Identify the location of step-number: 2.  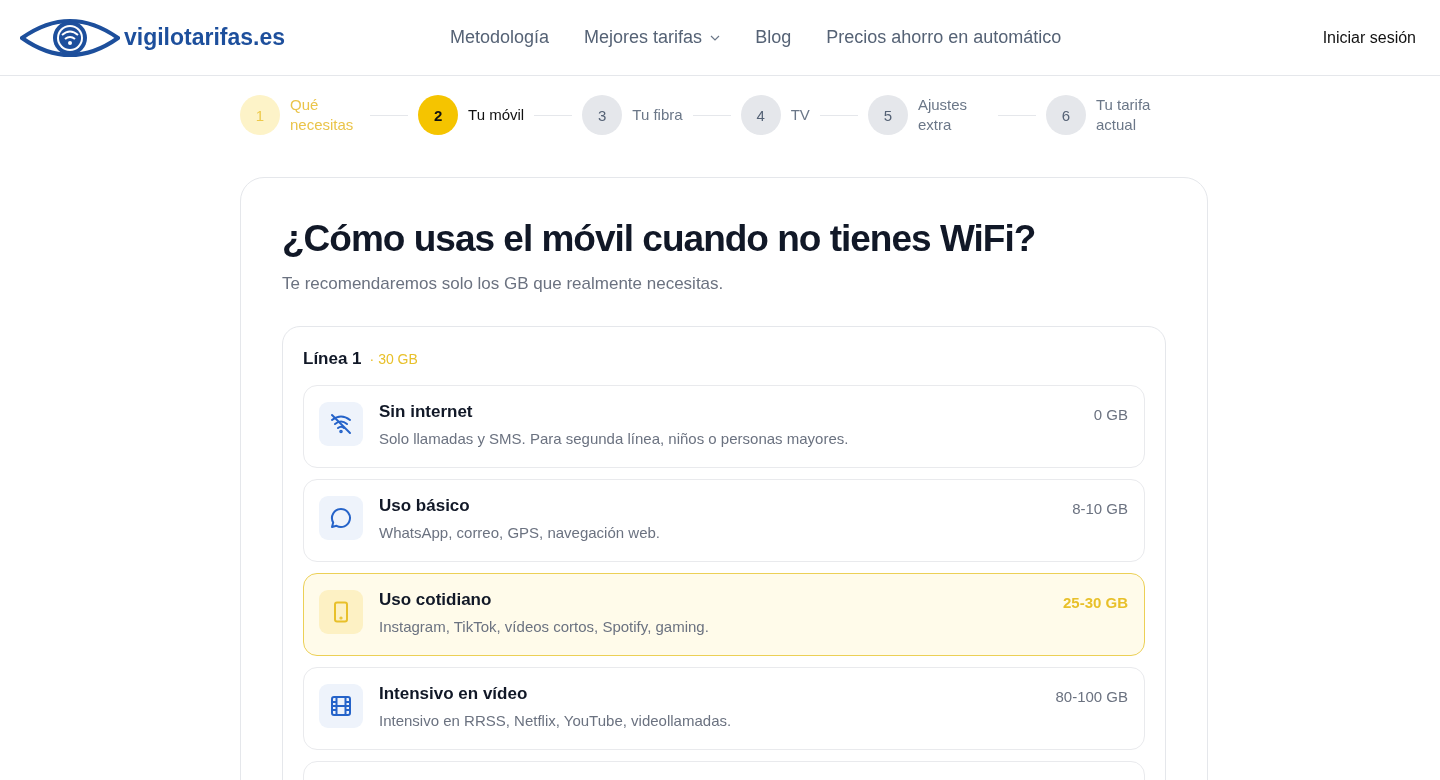
(438, 115).